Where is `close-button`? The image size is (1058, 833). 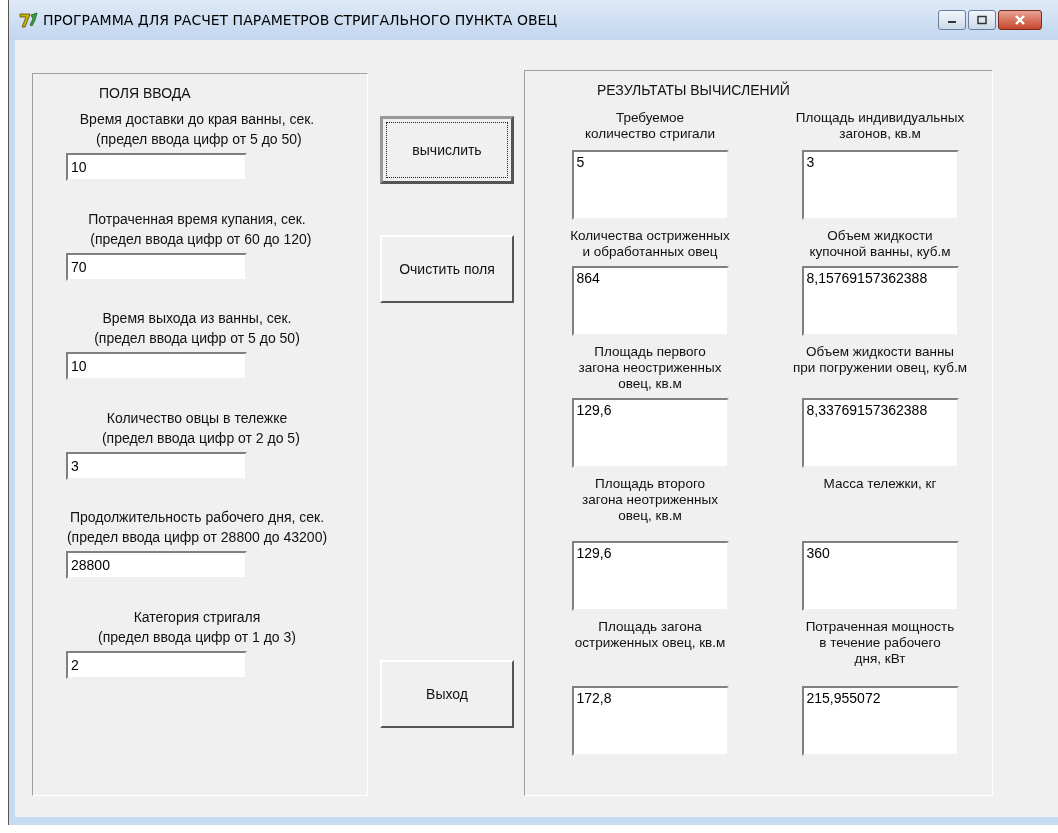 close-button is located at coordinates (1020, 20).